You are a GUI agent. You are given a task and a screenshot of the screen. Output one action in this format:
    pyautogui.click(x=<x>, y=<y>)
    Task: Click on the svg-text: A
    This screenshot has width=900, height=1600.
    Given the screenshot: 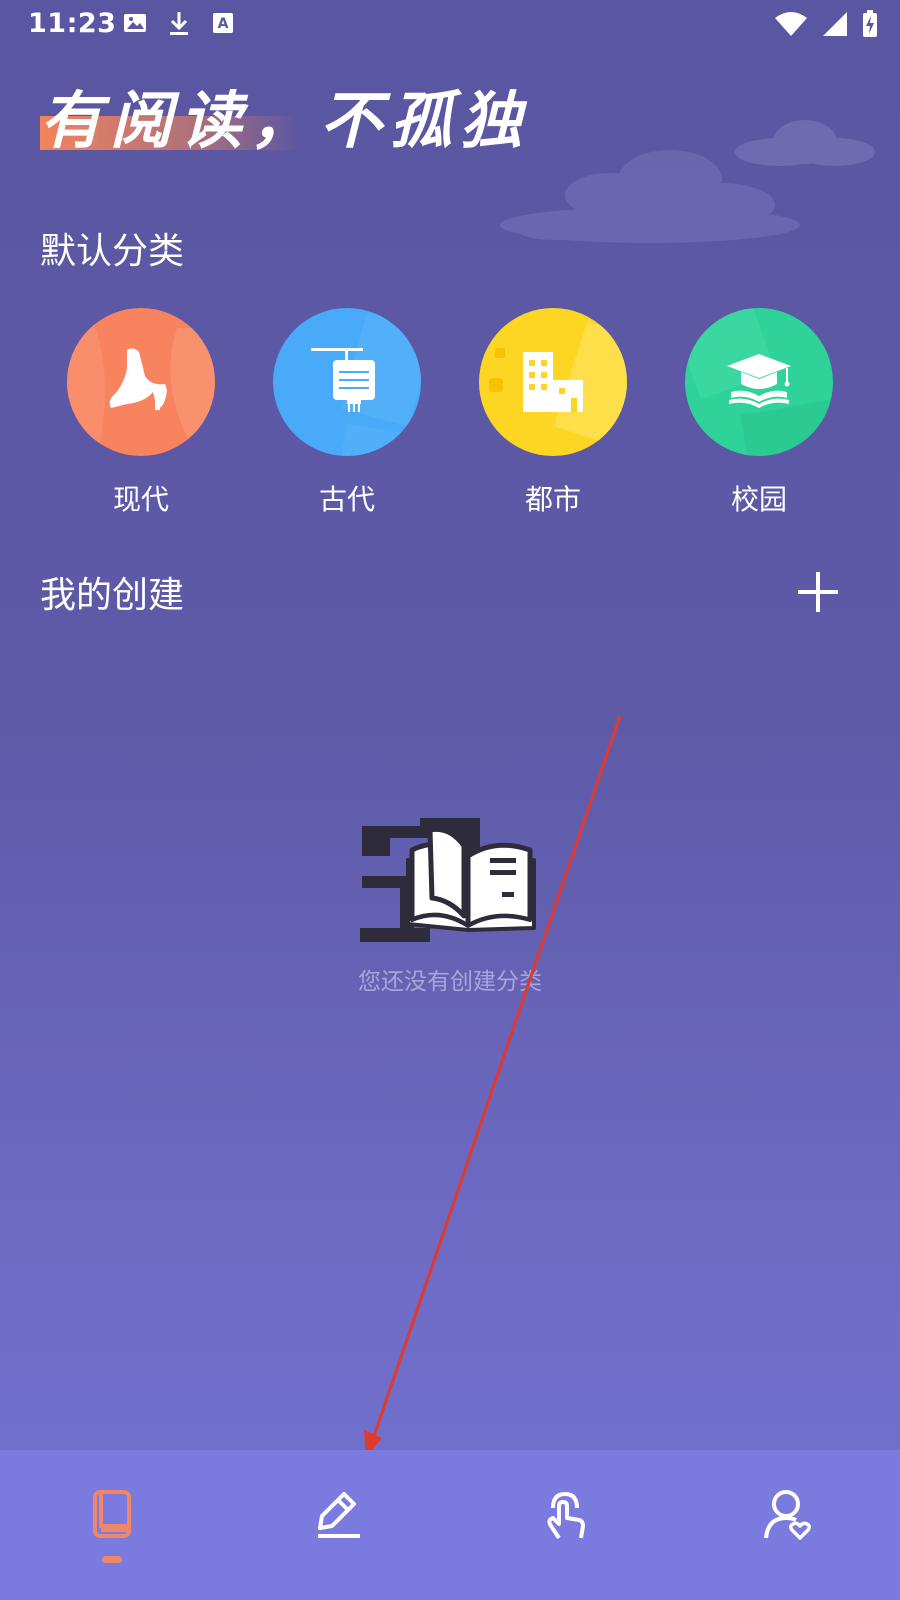 What is the action you would take?
    pyautogui.click(x=223, y=24)
    